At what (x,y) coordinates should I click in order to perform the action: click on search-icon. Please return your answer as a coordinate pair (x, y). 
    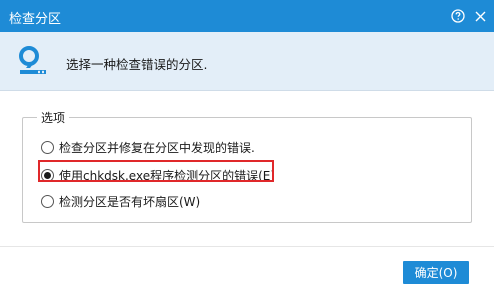
    Looking at the image, I should click on (32, 60).